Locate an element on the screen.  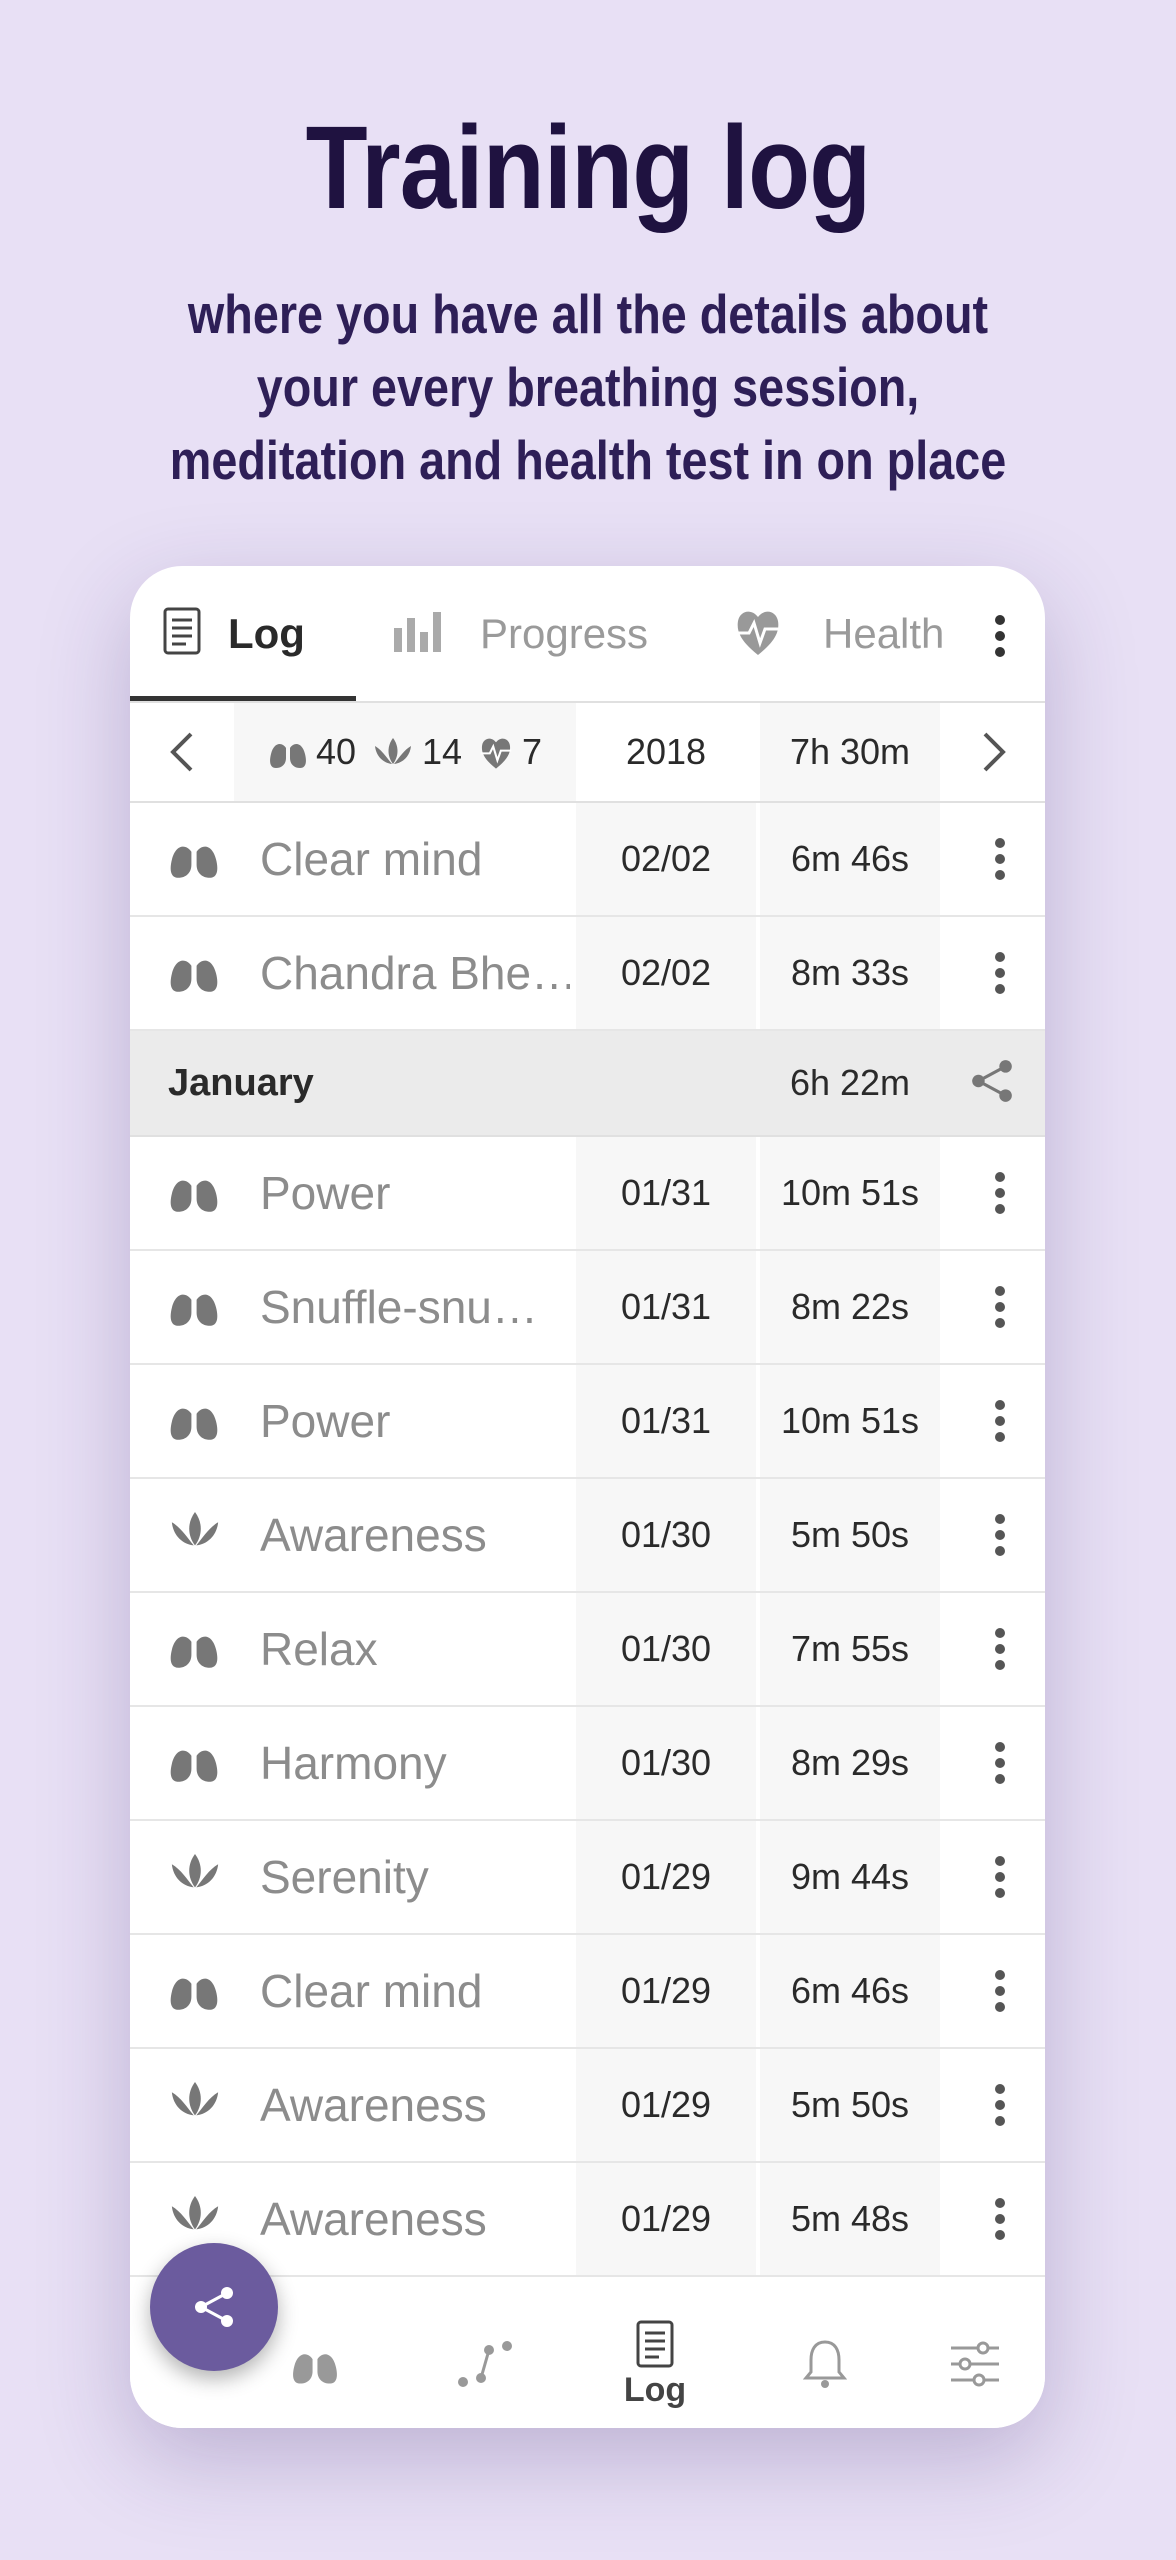
nav-settings is located at coordinates (975, 2364).